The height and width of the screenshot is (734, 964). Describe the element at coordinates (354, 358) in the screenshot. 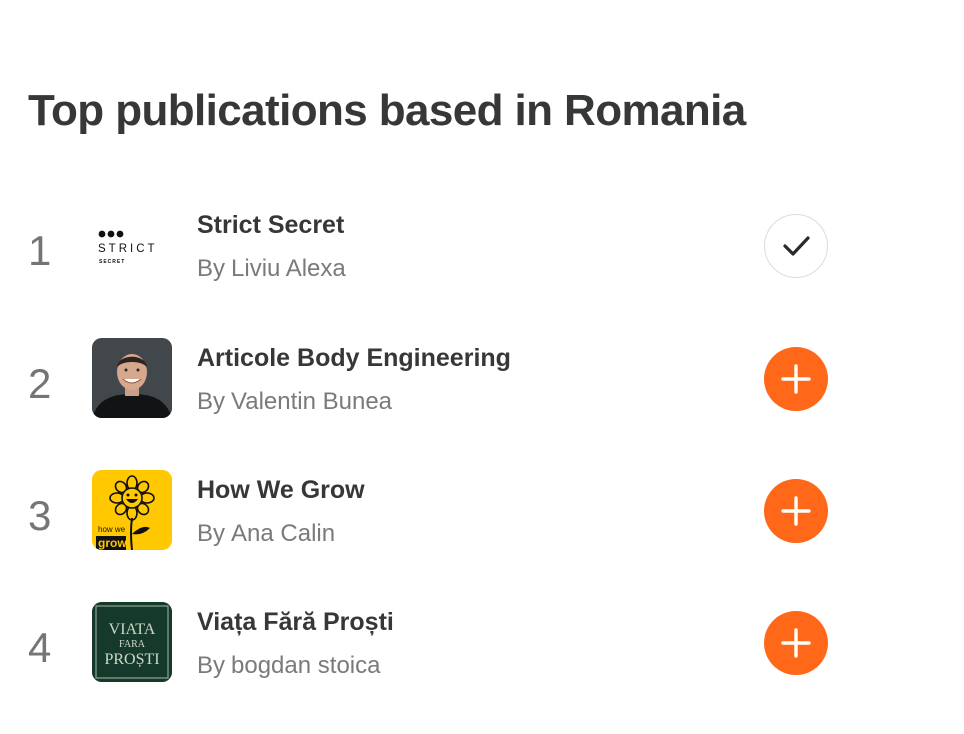

I see `publication-name: Articole Body Engineering` at that location.